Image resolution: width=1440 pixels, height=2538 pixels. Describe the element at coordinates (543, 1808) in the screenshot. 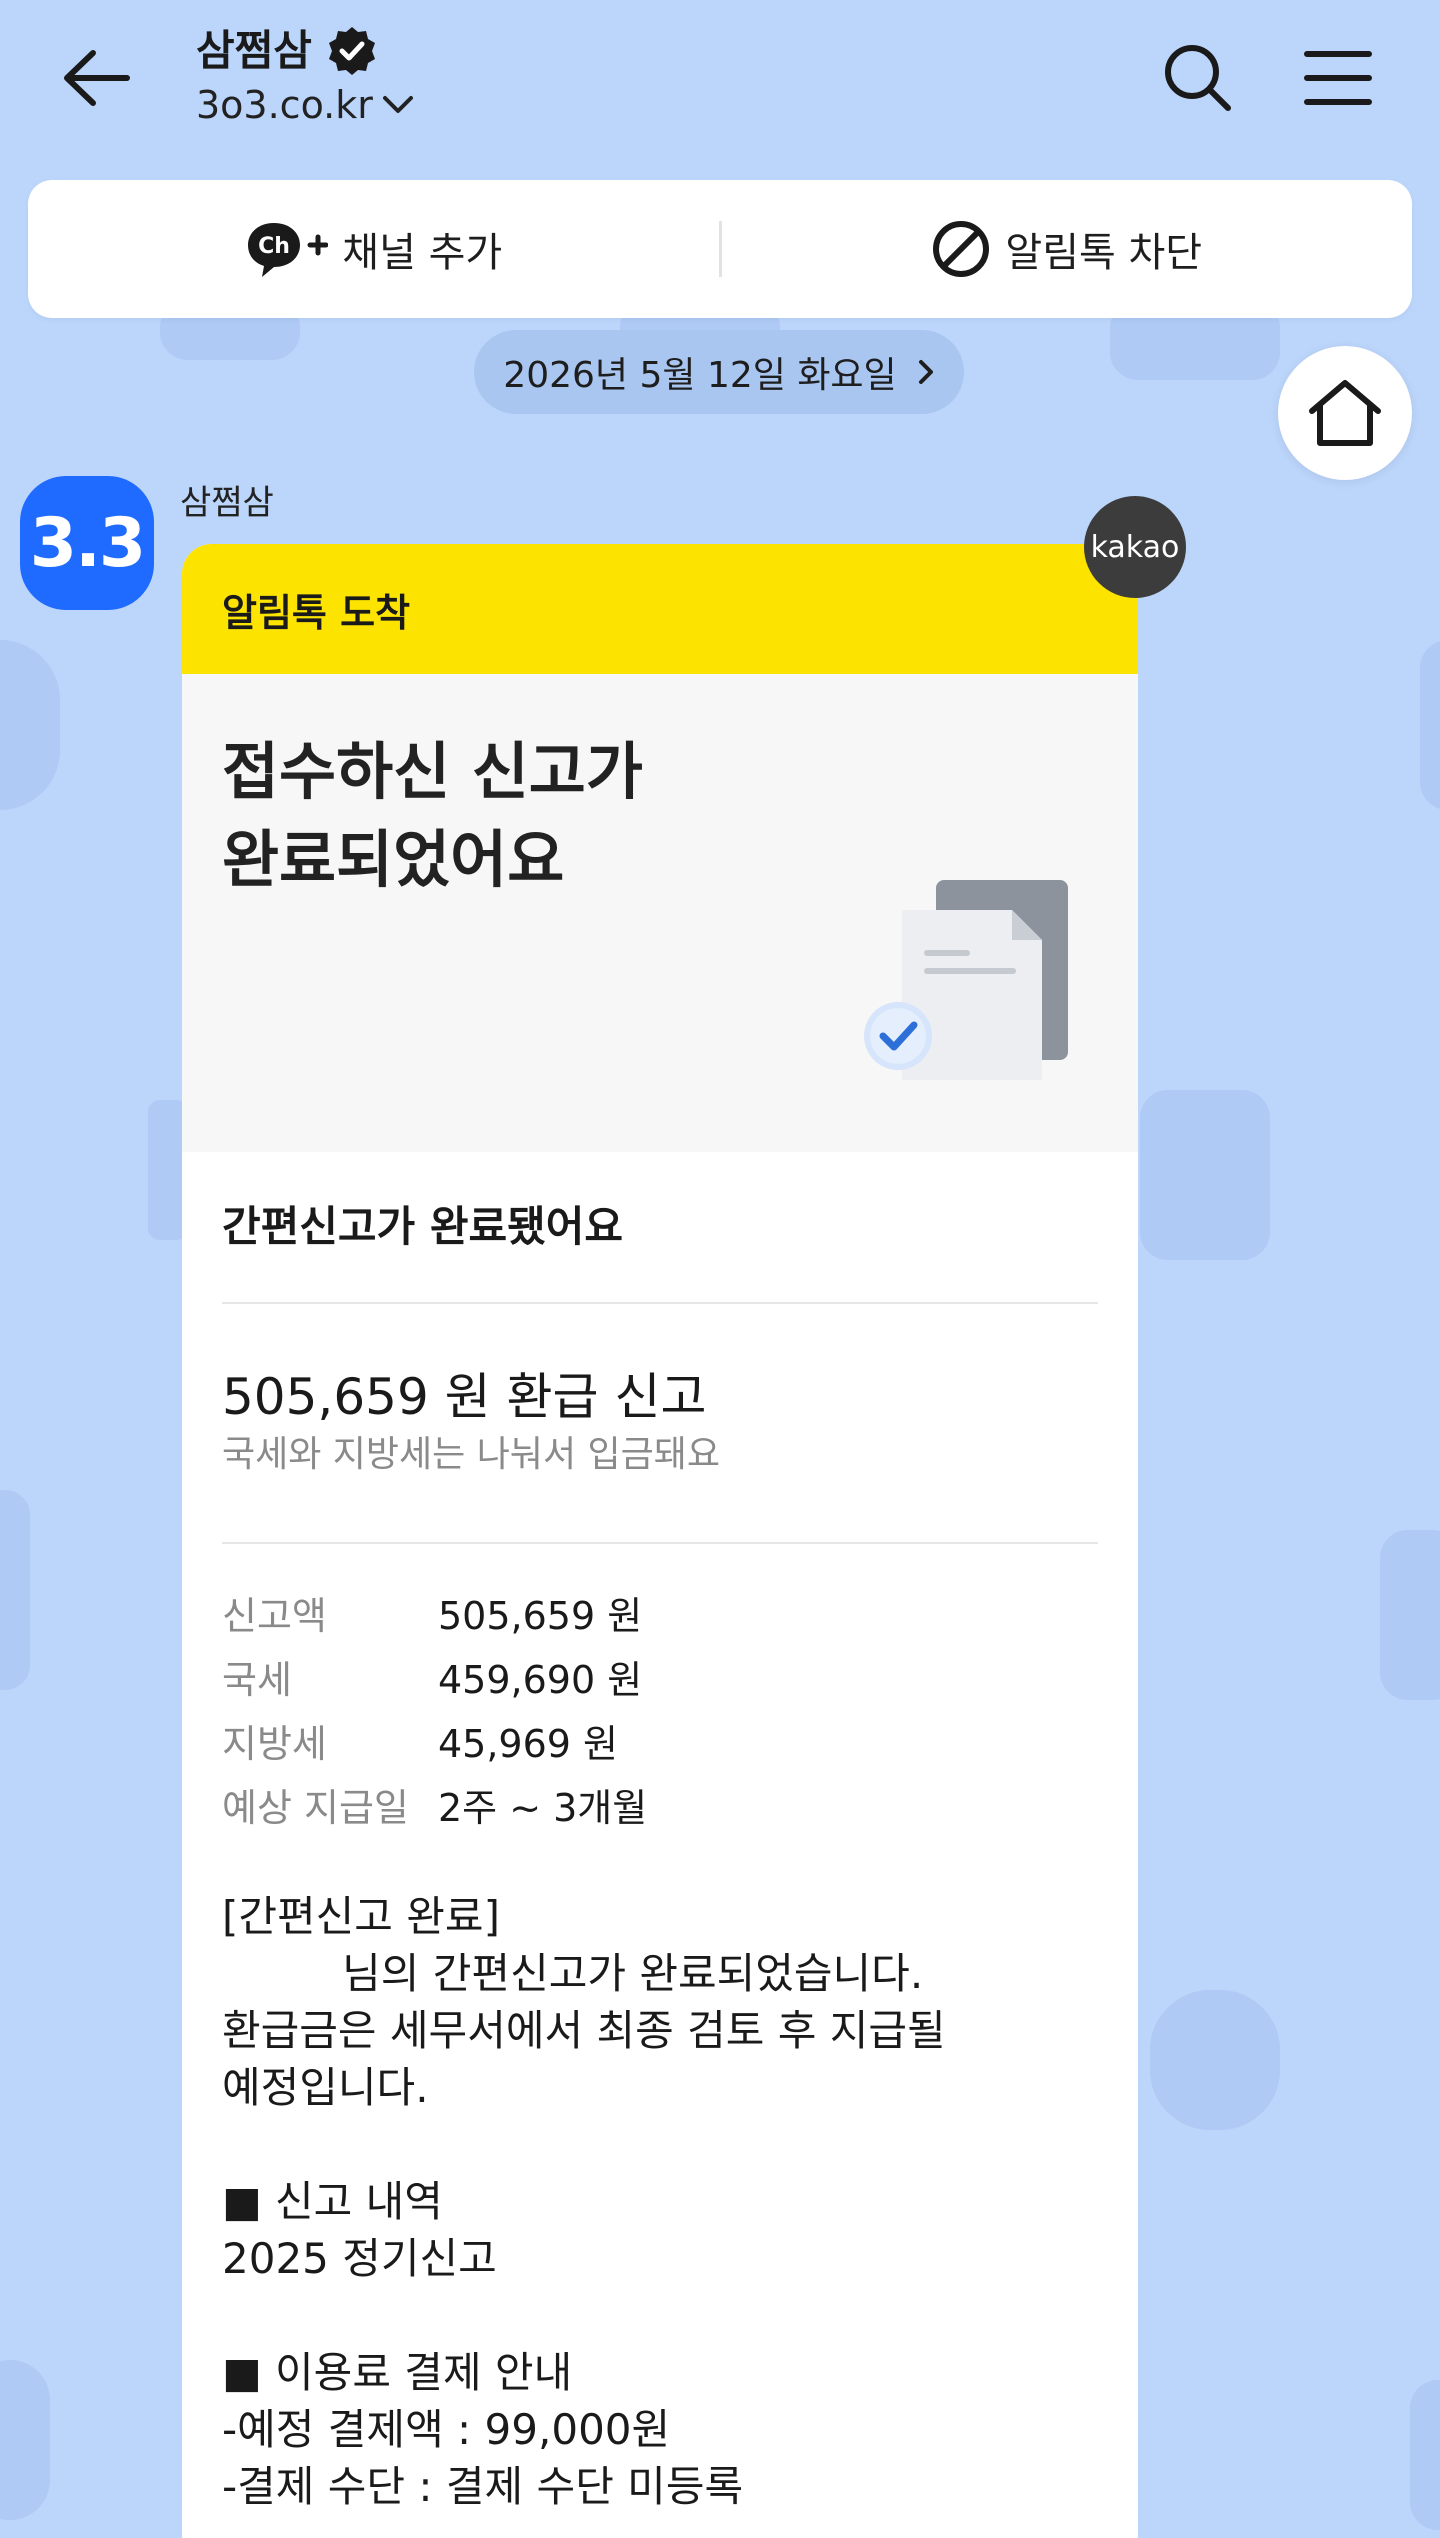

I see `detail-value: 2주 ~ 3개월` at that location.